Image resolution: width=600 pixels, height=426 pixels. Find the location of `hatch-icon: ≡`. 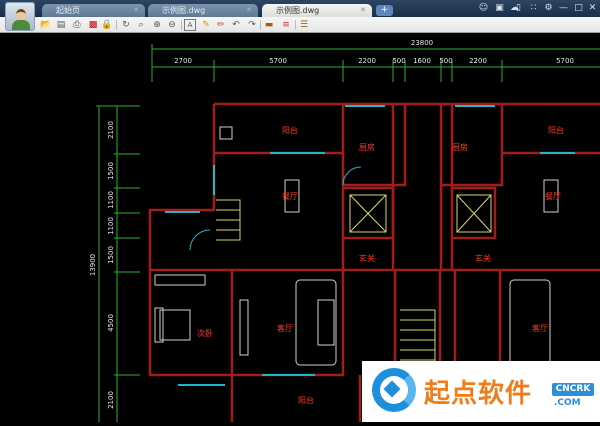

hatch-icon: ≡ is located at coordinates (286, 25).